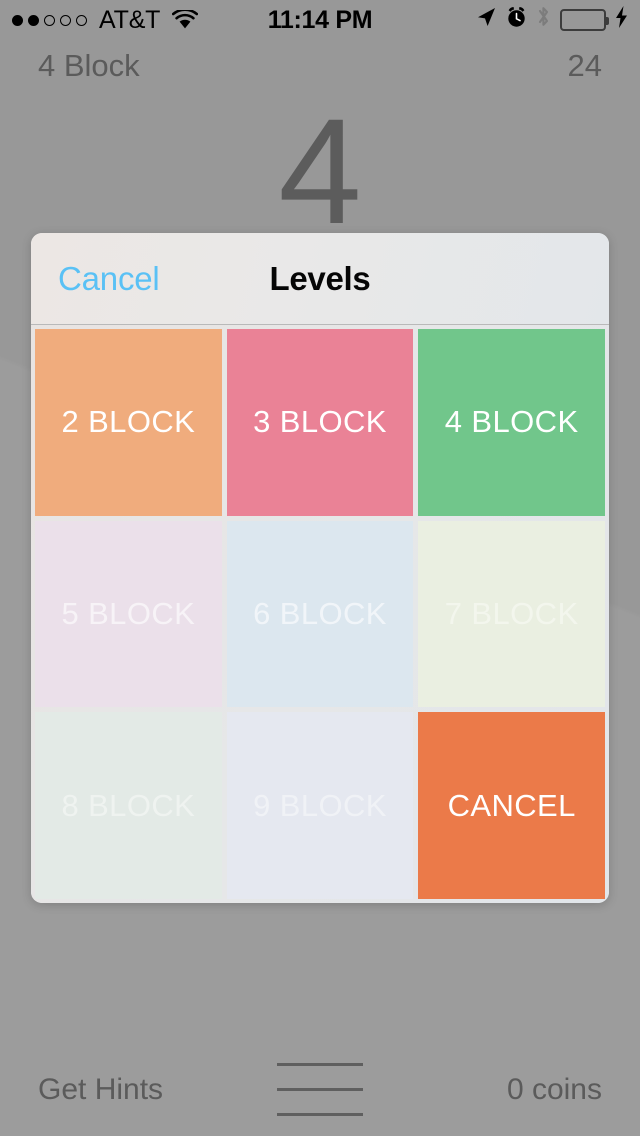  I want to click on signal-strength-dots, so click(49, 20).